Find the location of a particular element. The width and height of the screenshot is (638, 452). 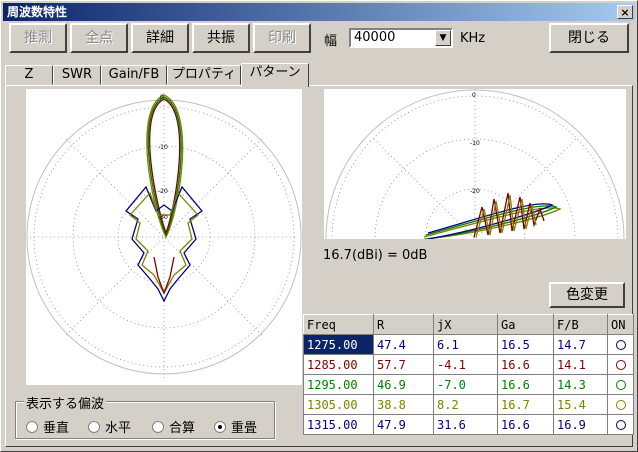

freq-cell: 1305.00 is located at coordinates (338, 404).